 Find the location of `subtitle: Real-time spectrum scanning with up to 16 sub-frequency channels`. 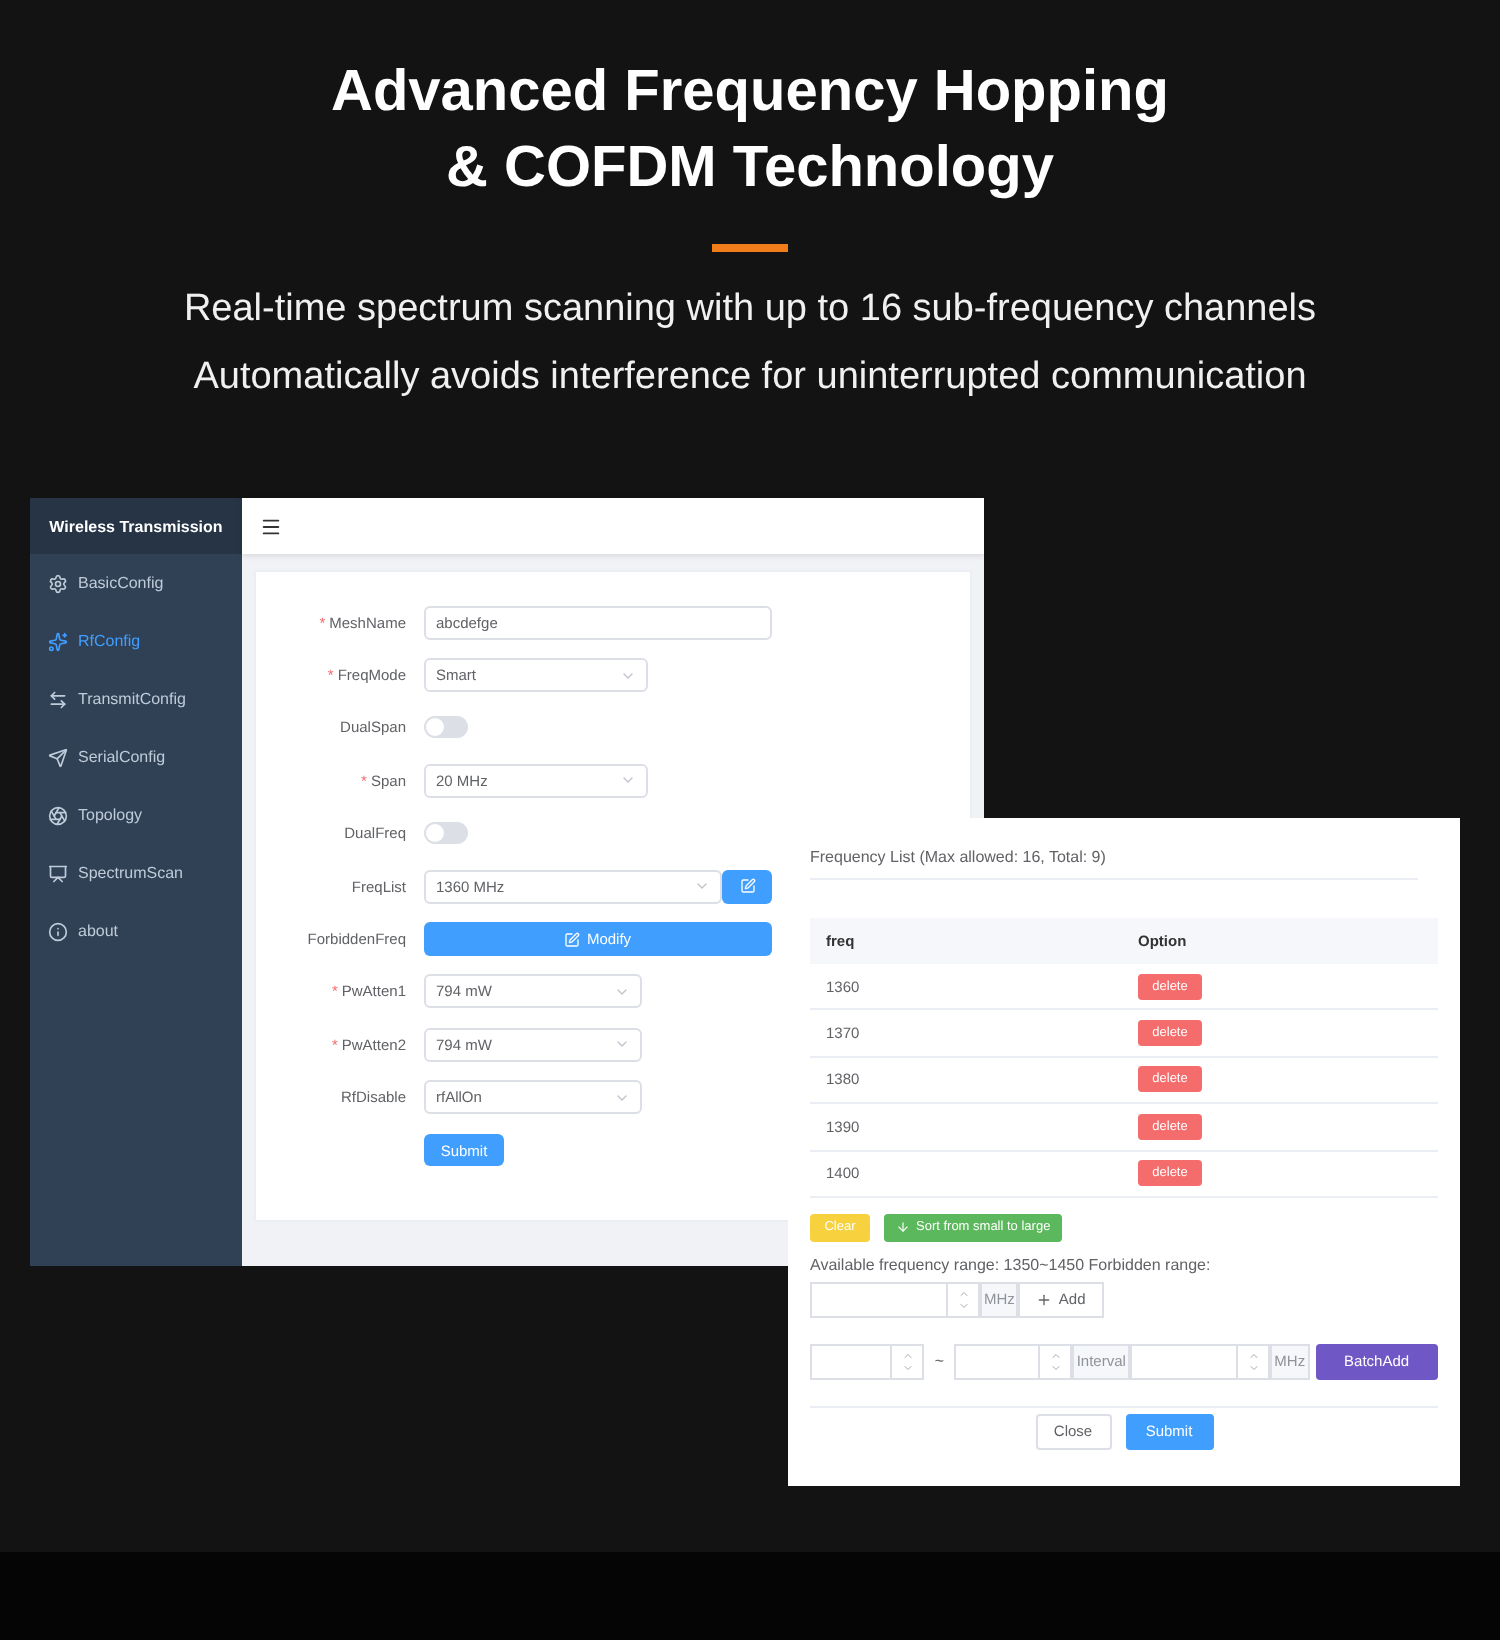

subtitle: Real-time spectrum scanning with up to 16 sub-frequency channels is located at coordinates (750, 310).